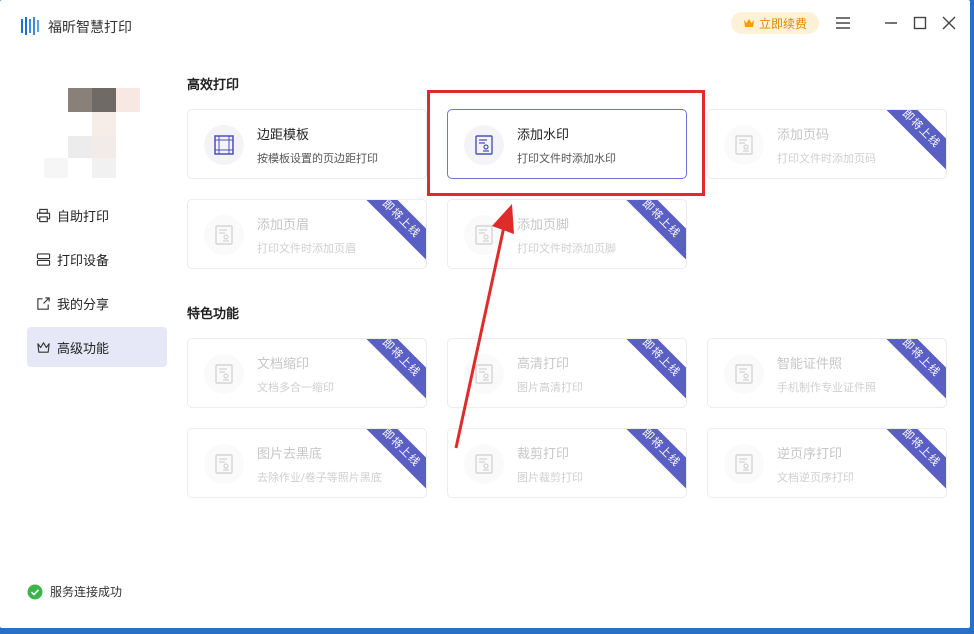 This screenshot has width=974, height=634. I want to click on card-desc: 文档多合一缩印, so click(295, 387).